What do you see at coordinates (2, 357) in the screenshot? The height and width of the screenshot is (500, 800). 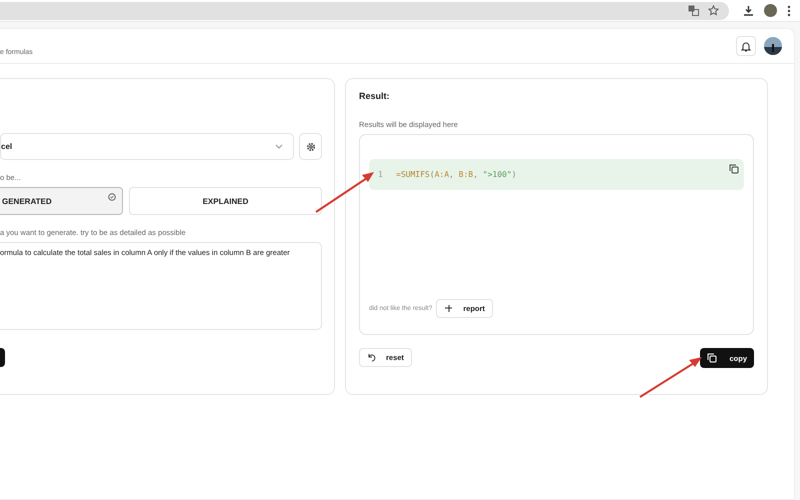 I see `submit-button` at bounding box center [2, 357].